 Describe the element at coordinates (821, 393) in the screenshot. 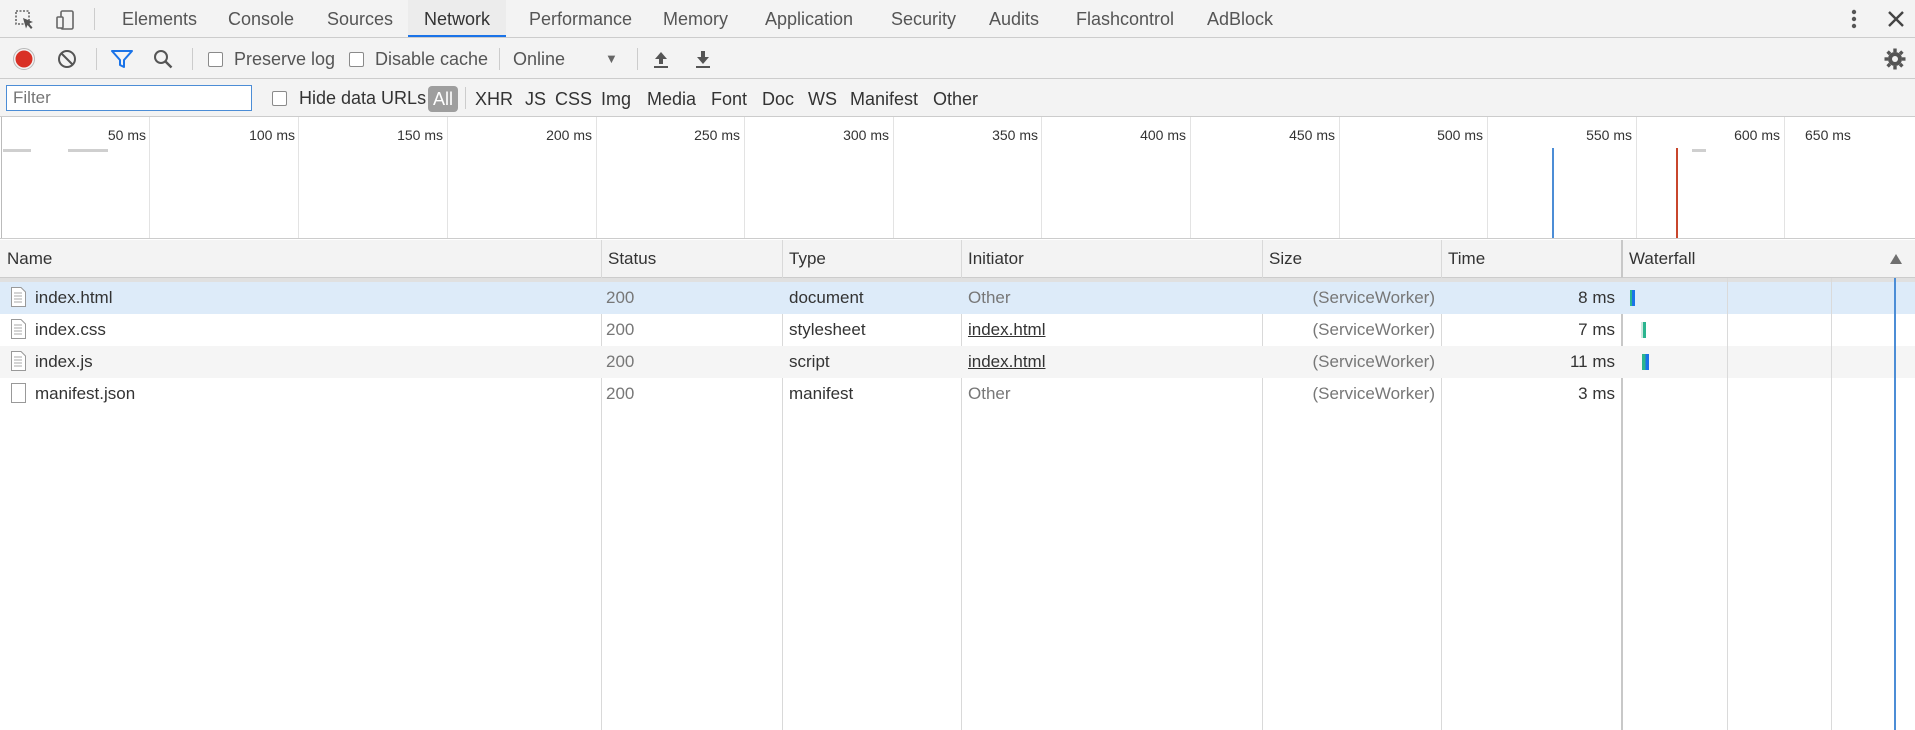

I see `request-type: manifest` at that location.